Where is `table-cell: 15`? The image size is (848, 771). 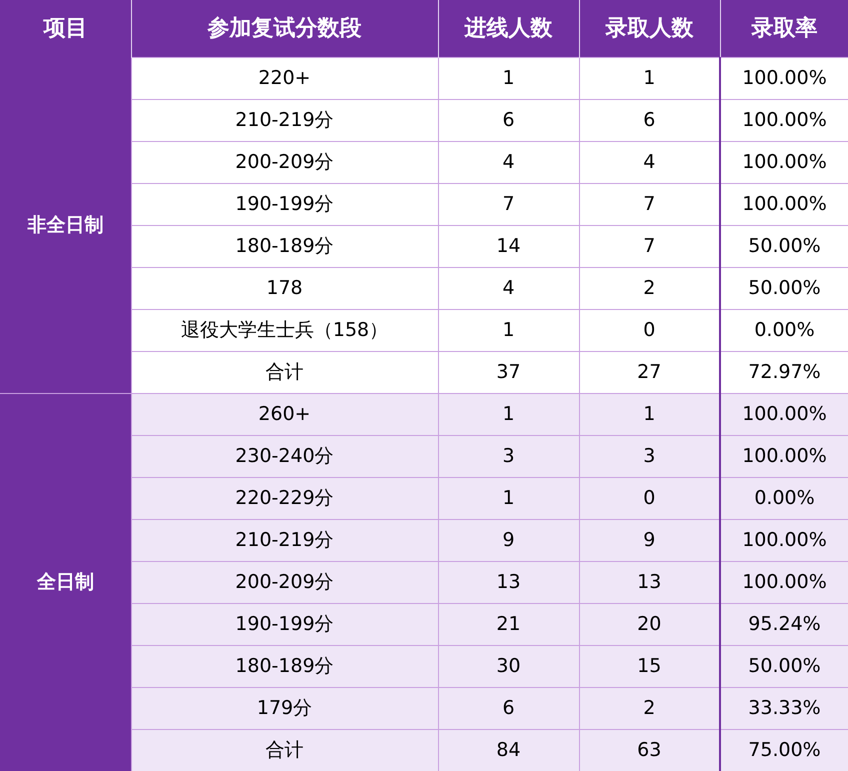 table-cell: 15 is located at coordinates (649, 666).